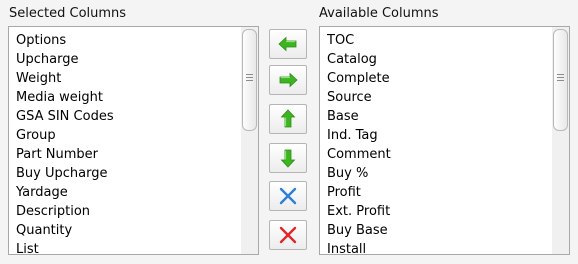 The height and width of the screenshot is (264, 578). I want to click on list-item: Buy Upcharge, so click(127, 173).